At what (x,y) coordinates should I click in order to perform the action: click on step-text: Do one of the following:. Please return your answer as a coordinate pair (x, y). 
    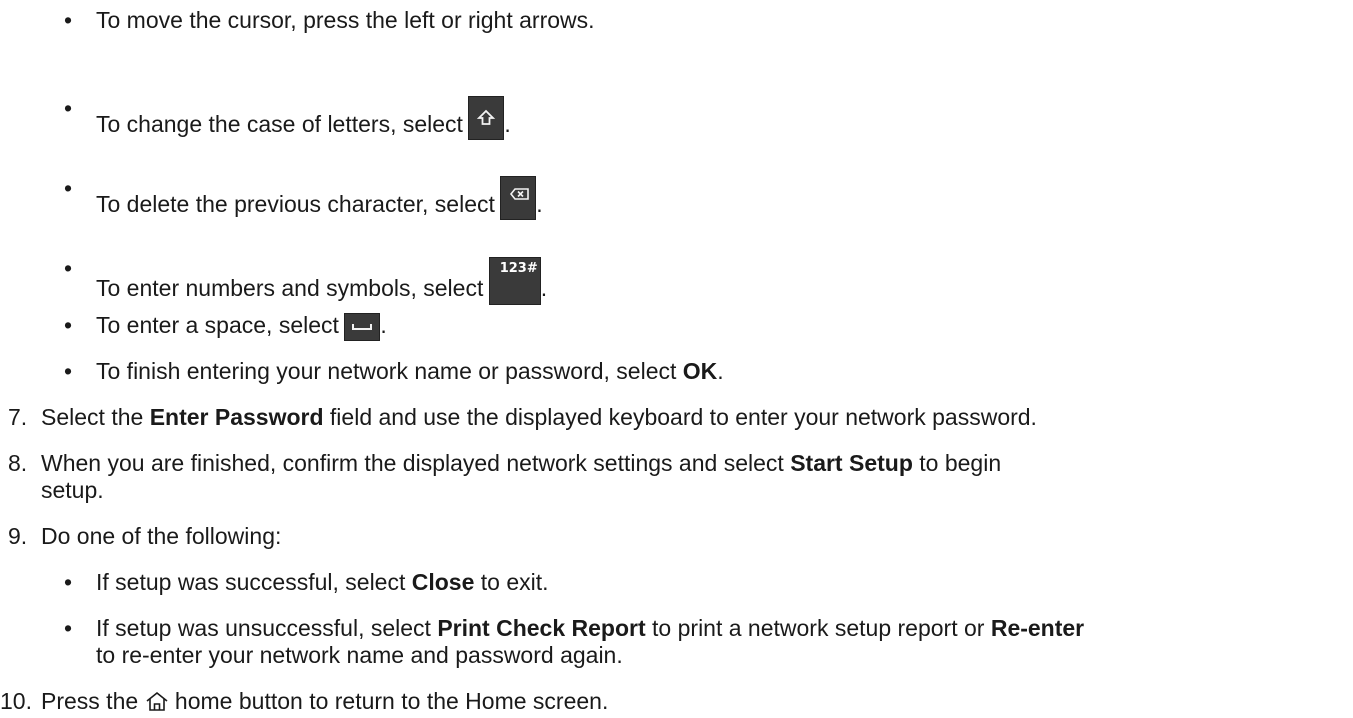
    Looking at the image, I should click on (161, 536).